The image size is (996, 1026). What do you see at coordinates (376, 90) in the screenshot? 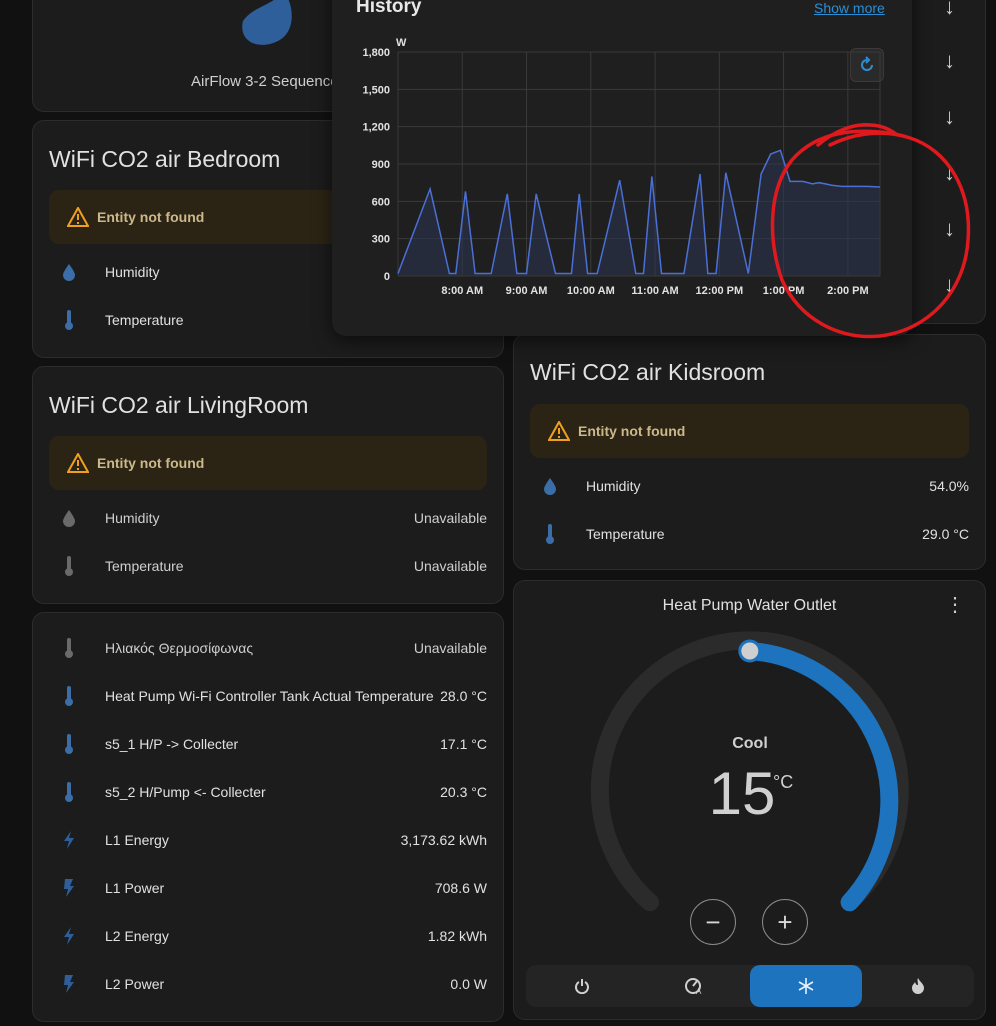
I see `y-tick-label: 1,500` at bounding box center [376, 90].